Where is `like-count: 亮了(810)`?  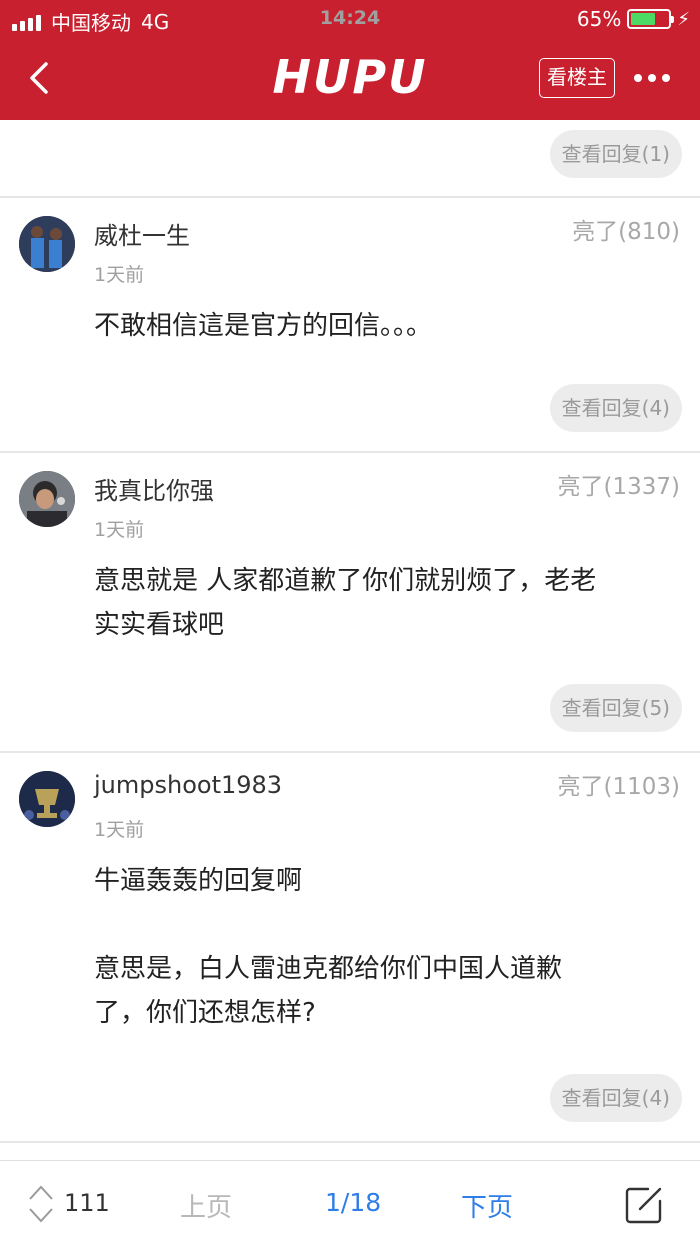 like-count: 亮了(810) is located at coordinates (626, 229).